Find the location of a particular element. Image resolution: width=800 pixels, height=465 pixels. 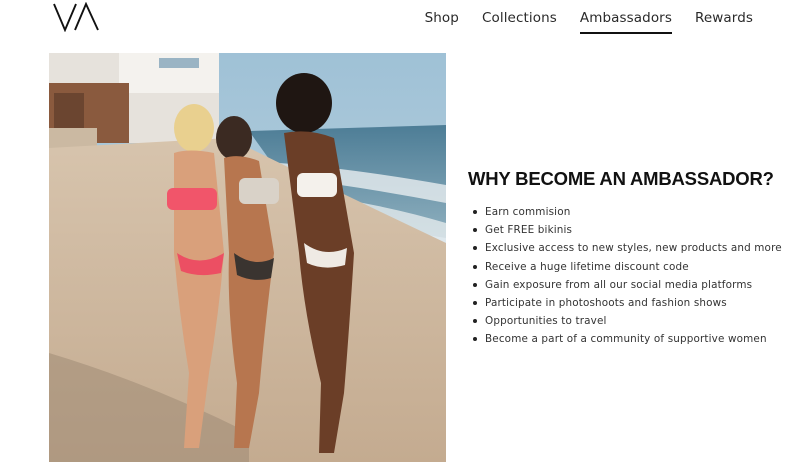

list-item: Receive a huge lifetime discount code is located at coordinates (618, 267).